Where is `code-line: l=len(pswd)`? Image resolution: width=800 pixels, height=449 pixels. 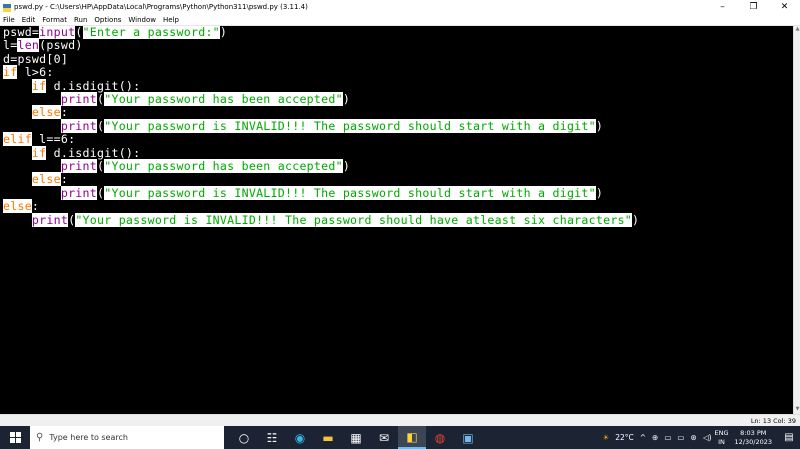
code-line: l=len(pswd) is located at coordinates (43, 45).